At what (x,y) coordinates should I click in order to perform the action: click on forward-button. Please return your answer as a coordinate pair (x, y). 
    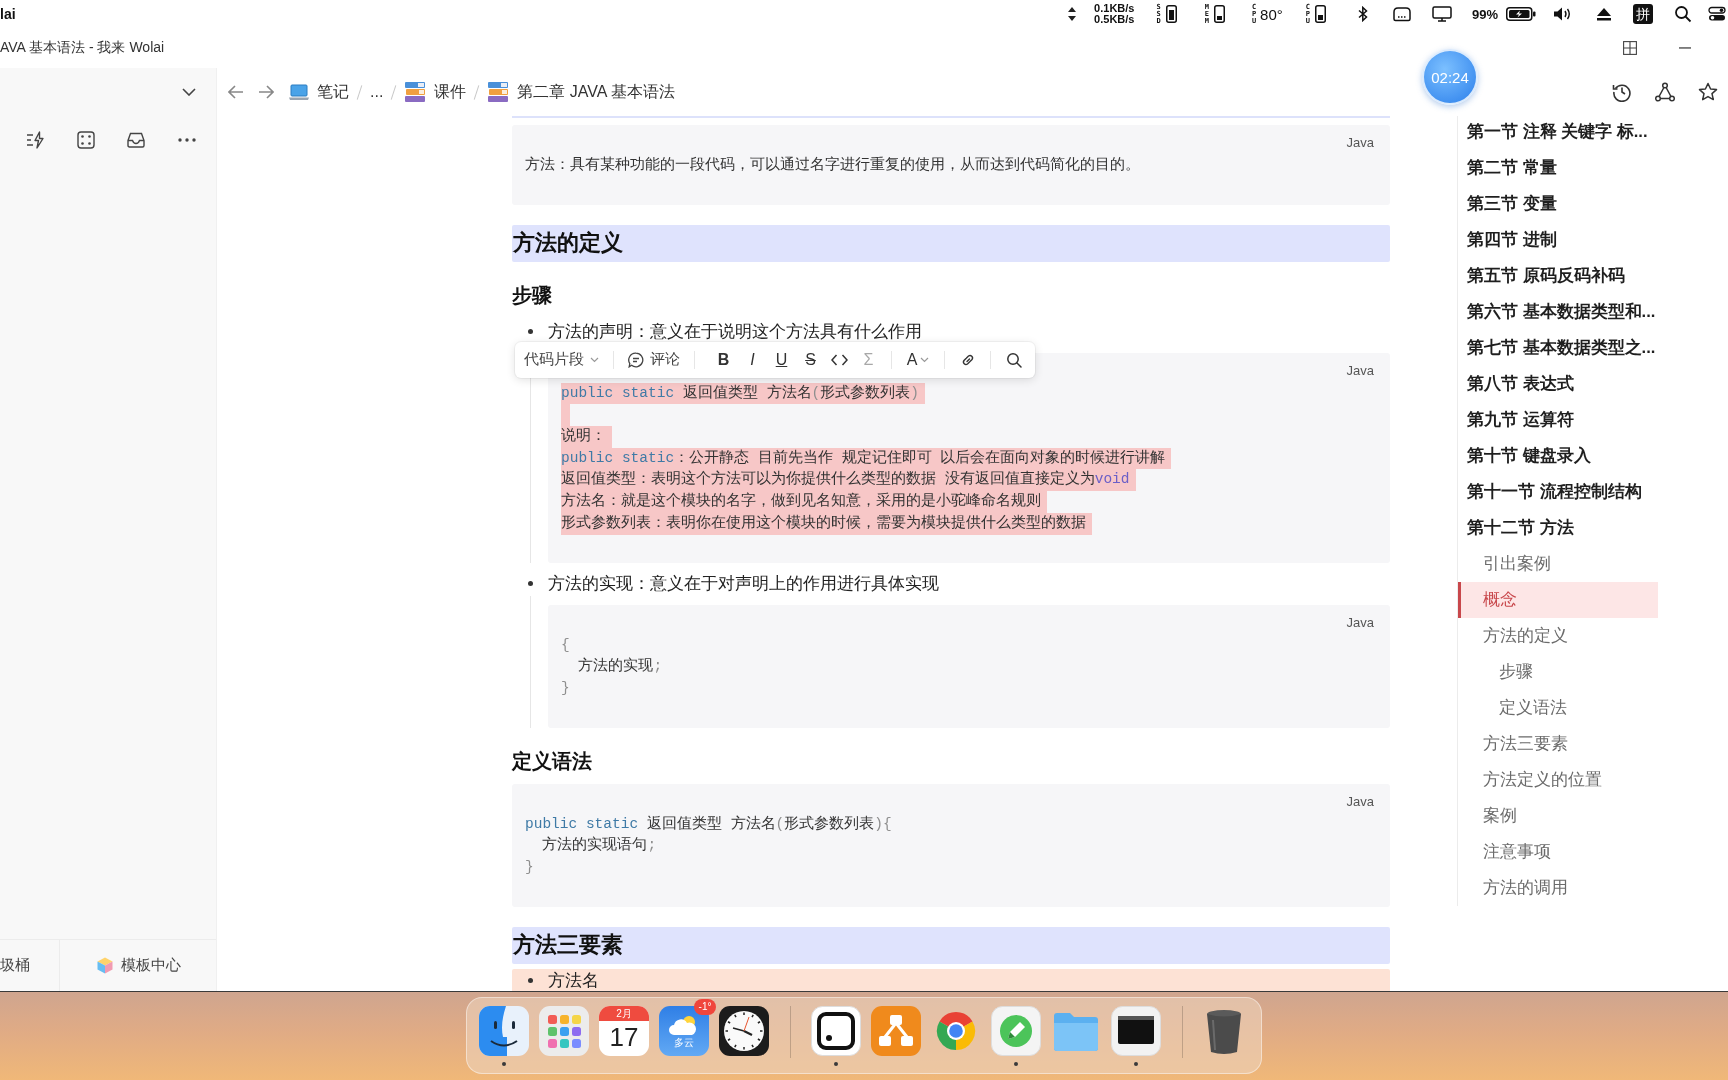
    Looking at the image, I should click on (266, 92).